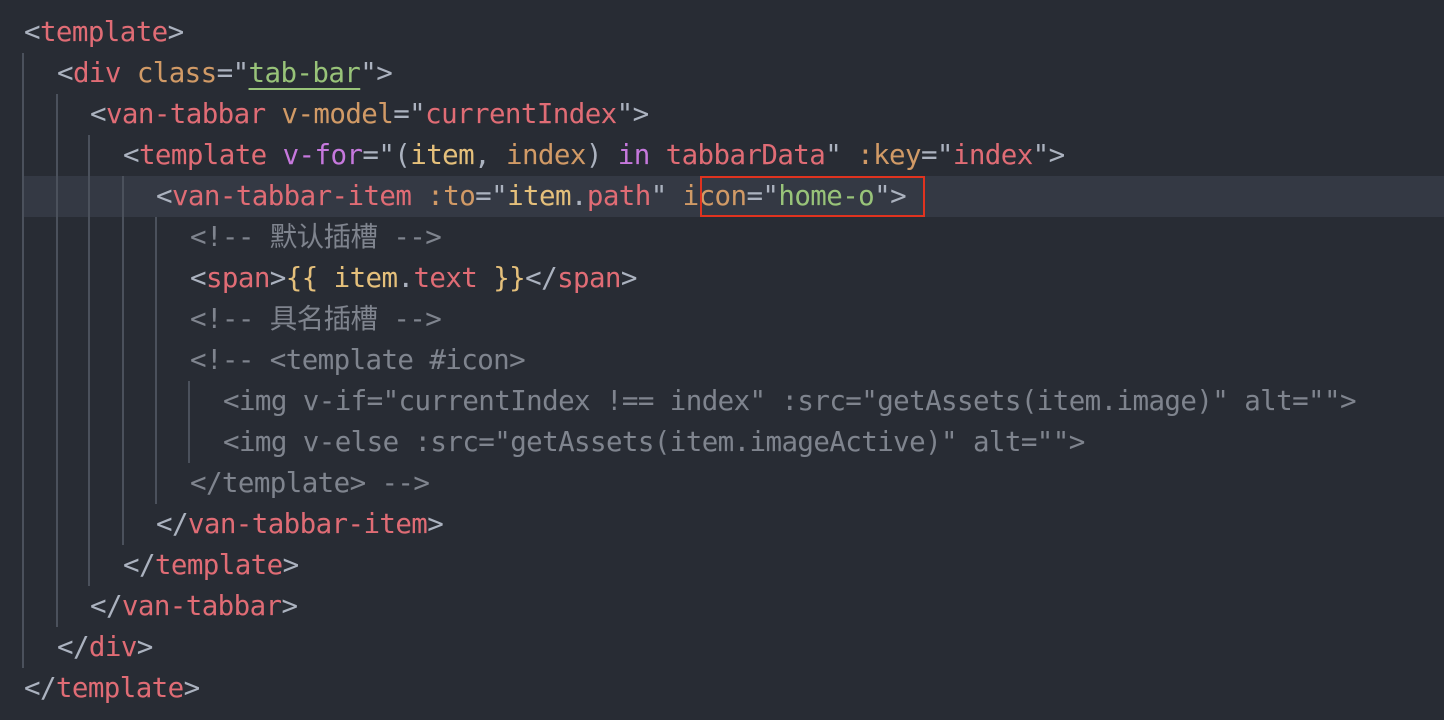 The width and height of the screenshot is (1444, 720). Describe the element at coordinates (104, 32) in the screenshot. I see `code-line-1: <template>` at that location.